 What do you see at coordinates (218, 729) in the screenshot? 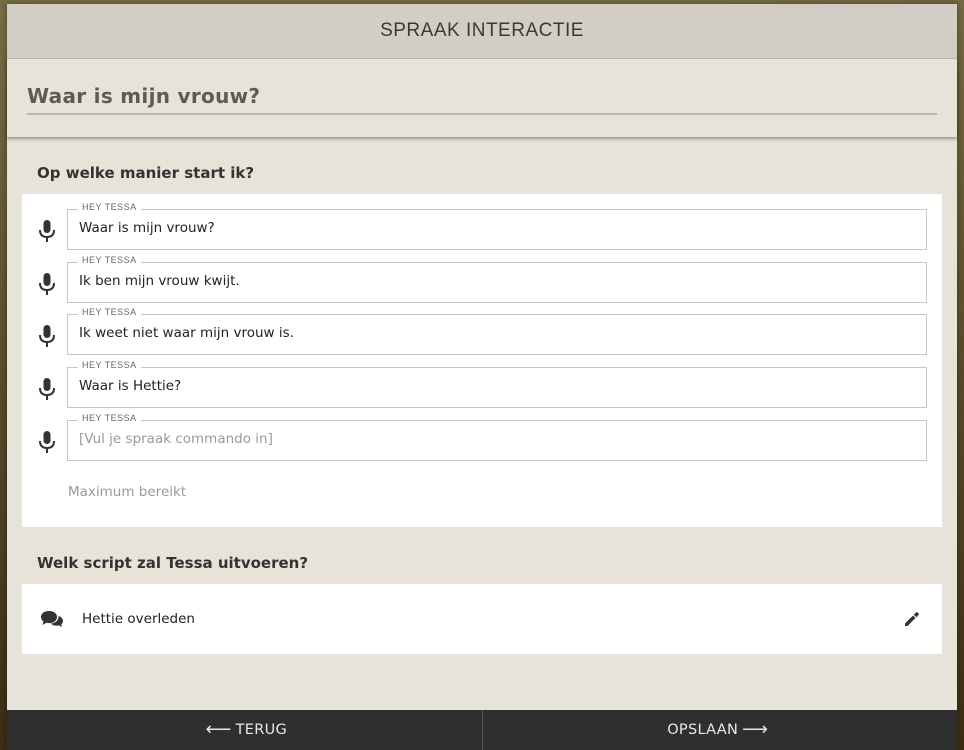
I see `arrow-left-icon: ⟵` at bounding box center [218, 729].